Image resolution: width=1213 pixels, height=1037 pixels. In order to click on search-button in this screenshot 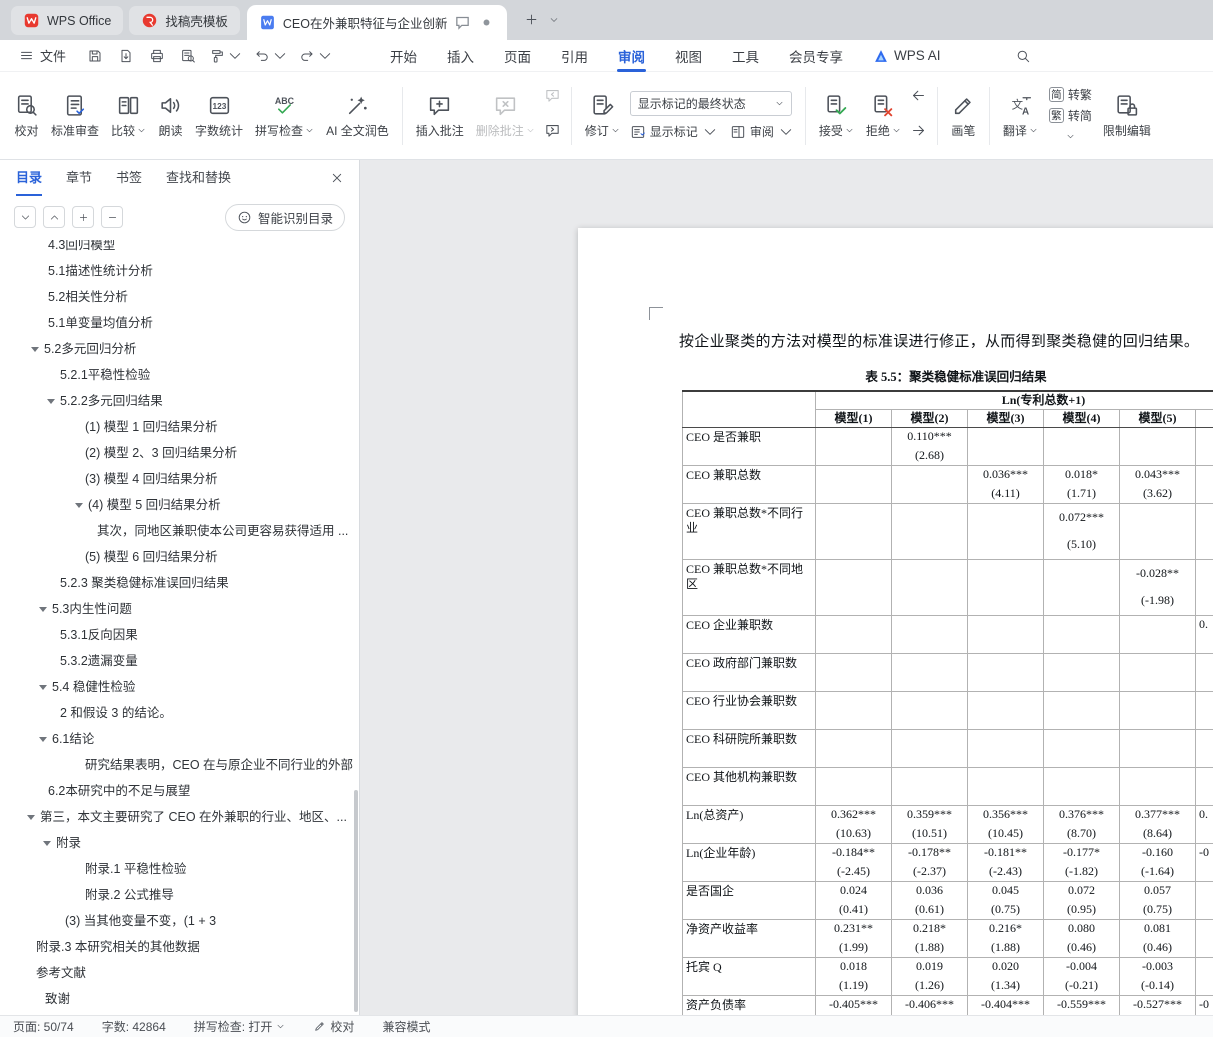, I will do `click(1023, 56)`.